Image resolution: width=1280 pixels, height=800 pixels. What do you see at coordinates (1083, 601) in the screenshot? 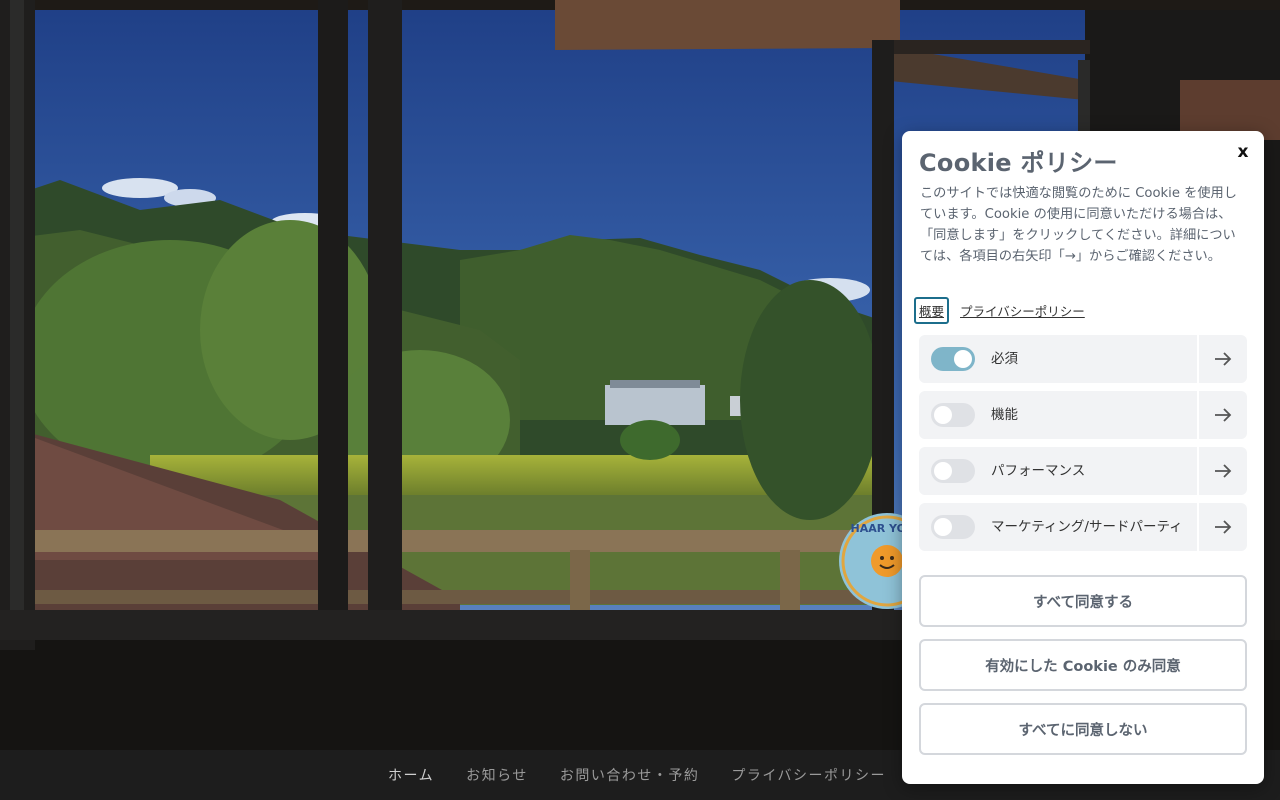
I see `accept-all-button: すべて同意する` at bounding box center [1083, 601].